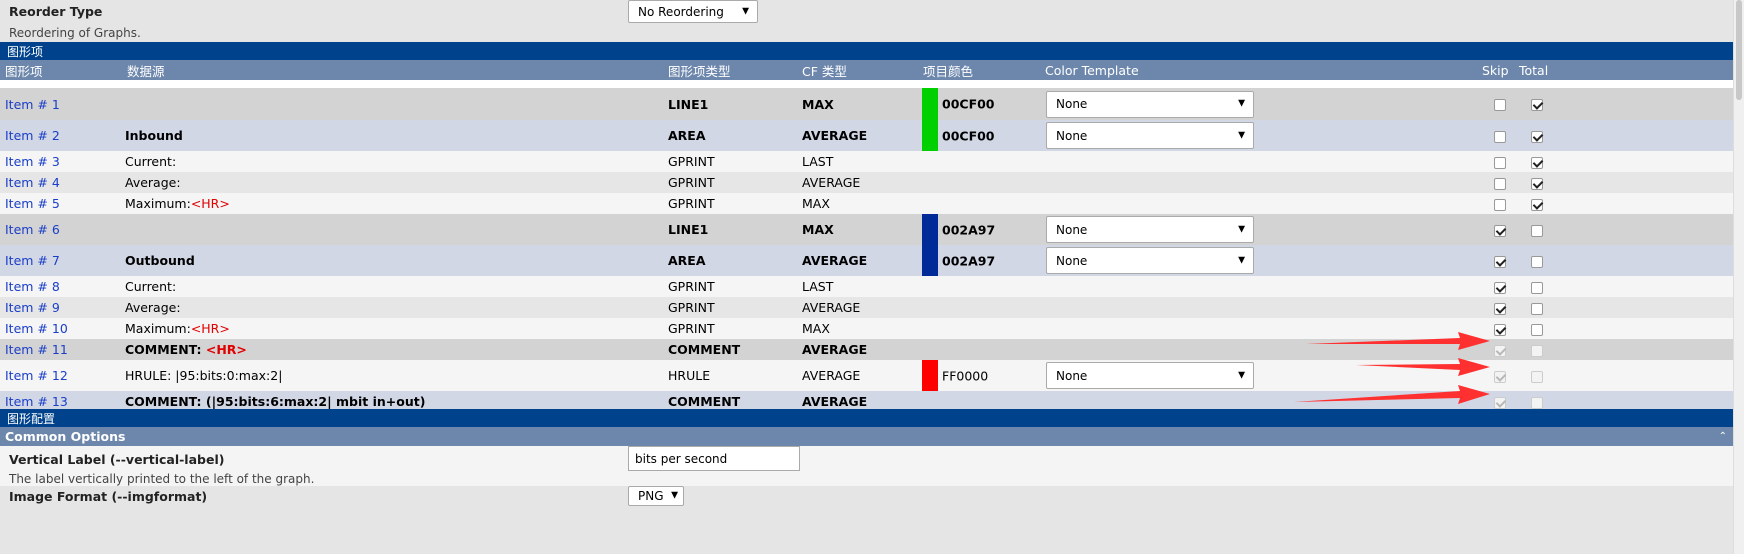  I want to click on cf-type-text: AVERAGE, so click(831, 375).